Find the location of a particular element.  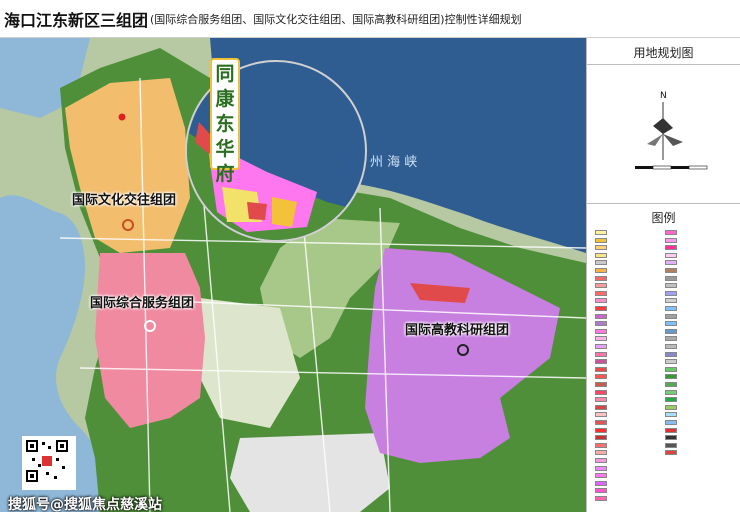

zone-label-services: 国际综合服务组团 is located at coordinates (142, 303).